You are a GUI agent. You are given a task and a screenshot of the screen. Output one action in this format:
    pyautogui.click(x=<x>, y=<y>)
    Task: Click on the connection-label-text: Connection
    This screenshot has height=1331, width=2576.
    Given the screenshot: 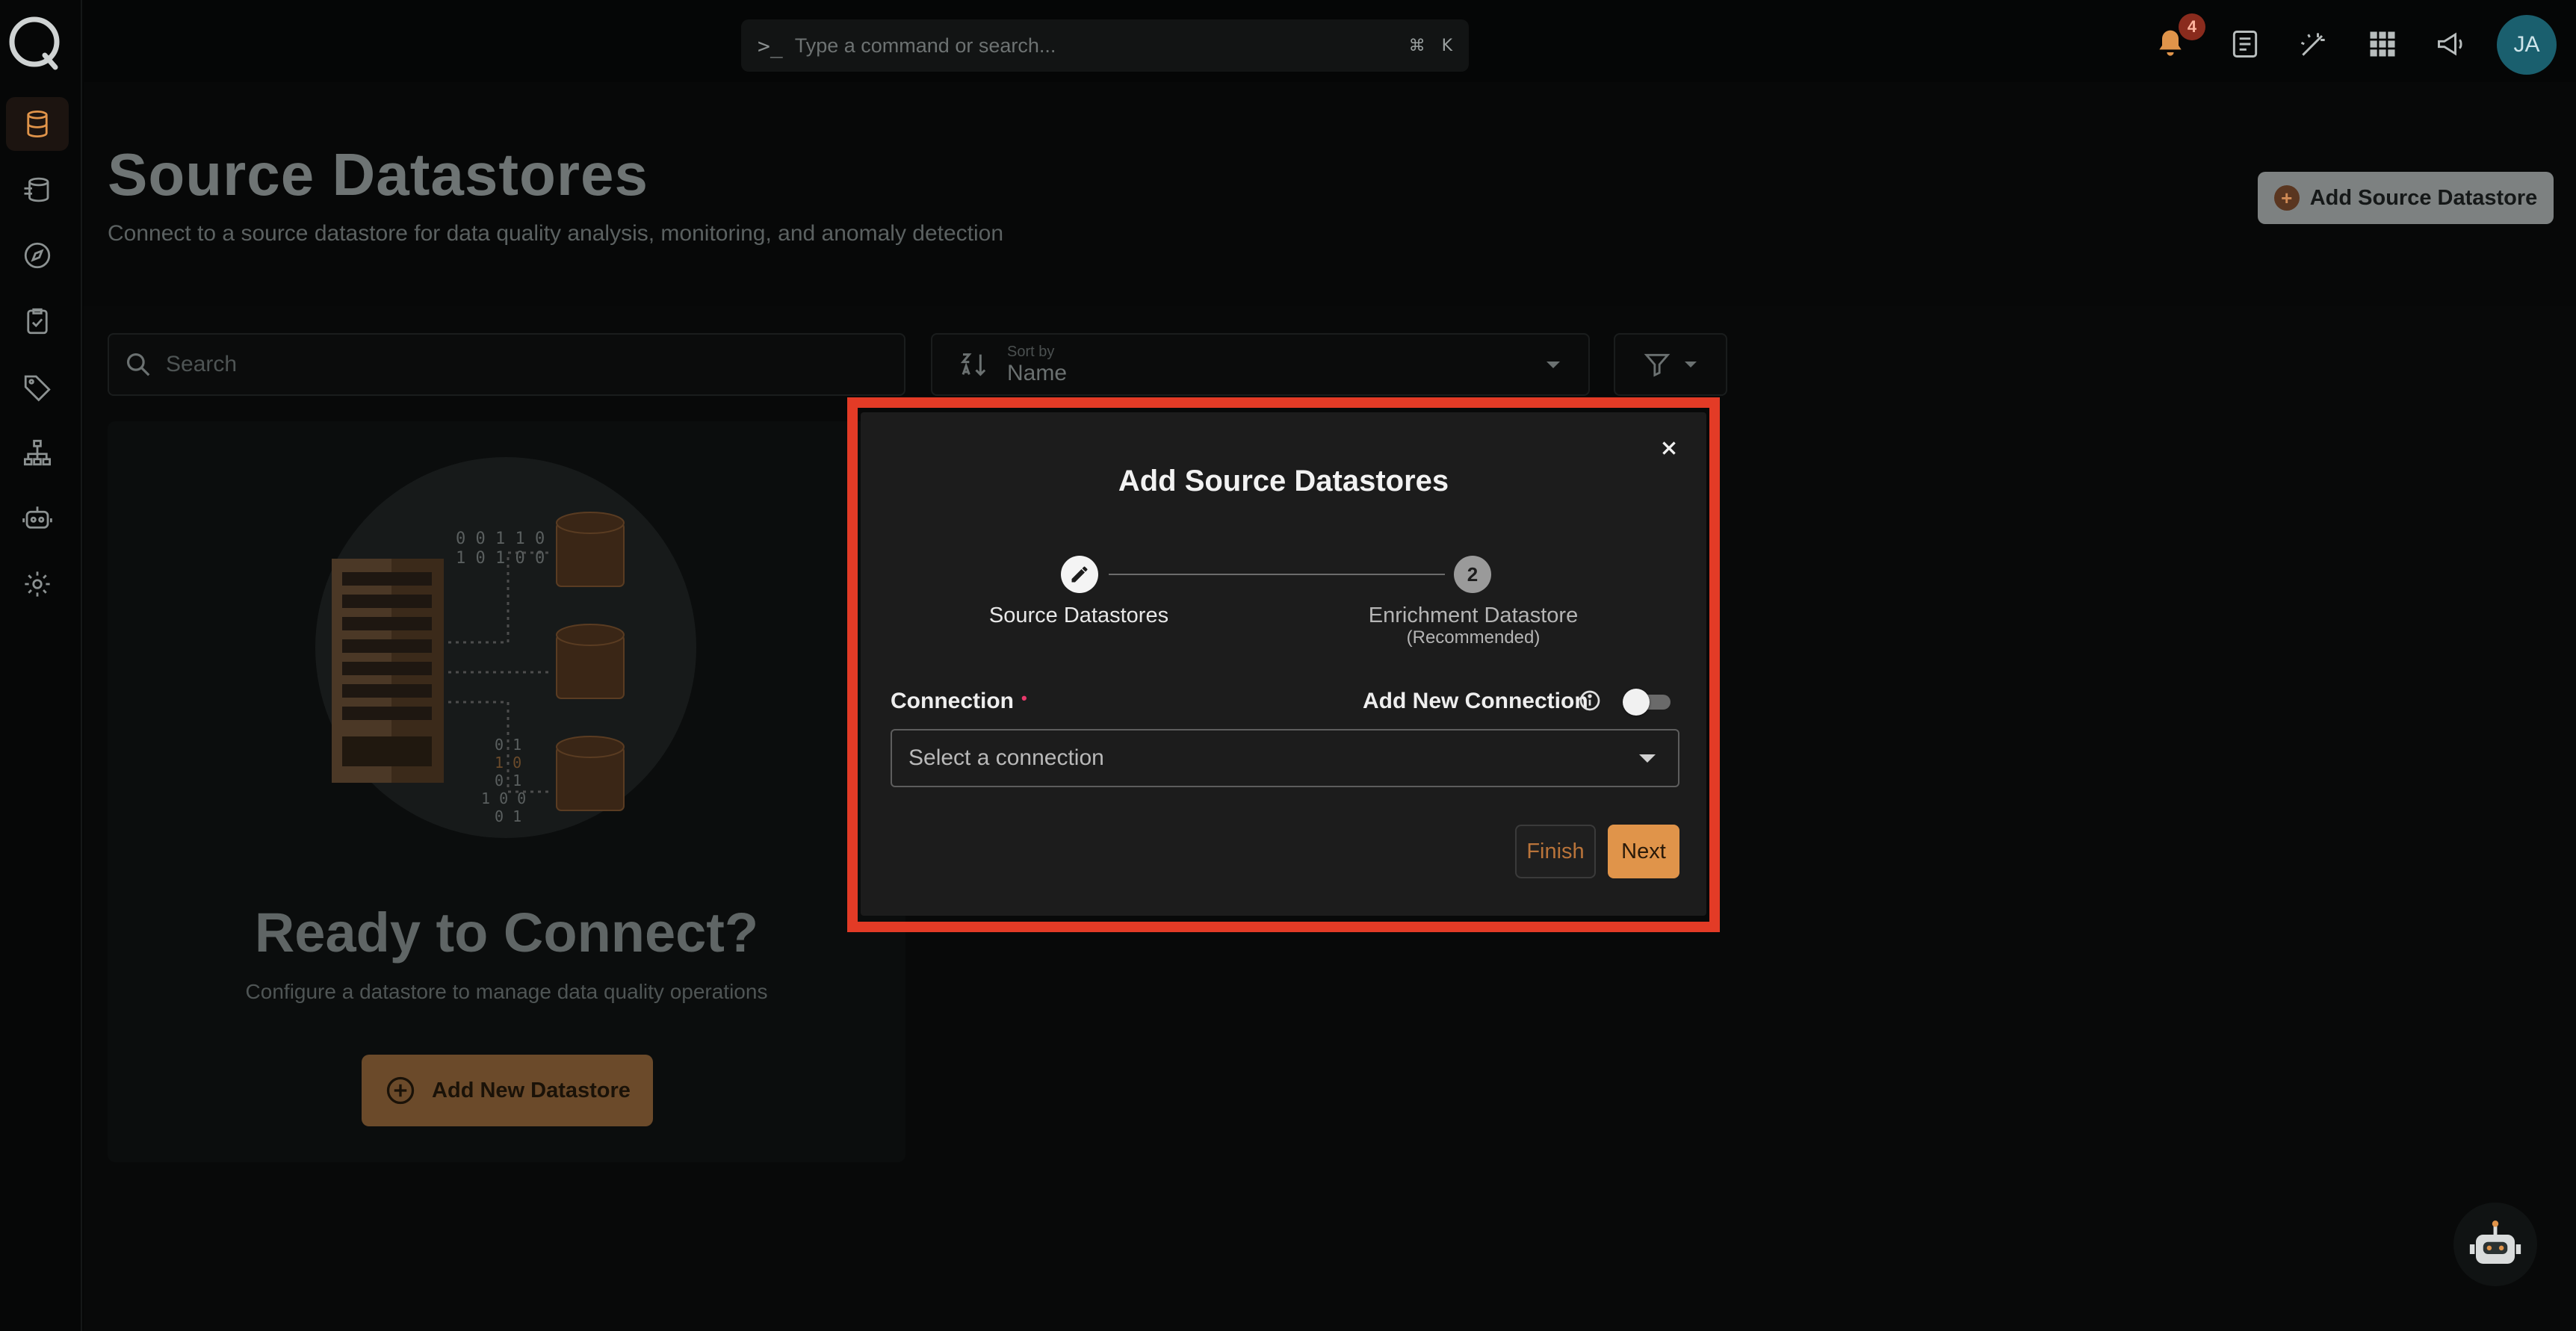 What is the action you would take?
    pyautogui.click(x=952, y=701)
    